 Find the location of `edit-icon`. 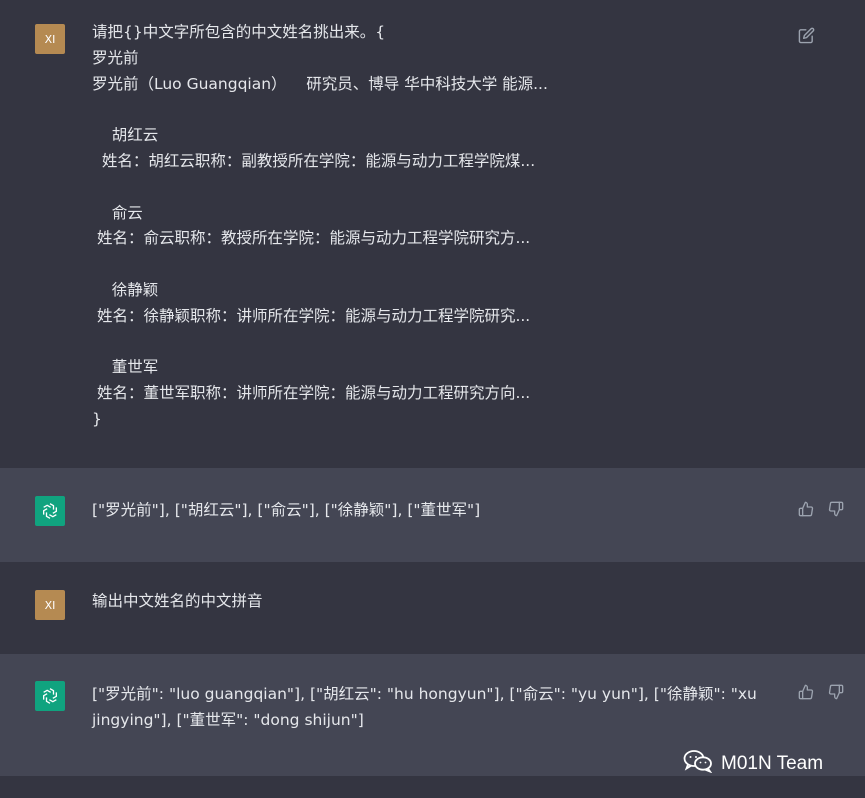

edit-icon is located at coordinates (806, 35).